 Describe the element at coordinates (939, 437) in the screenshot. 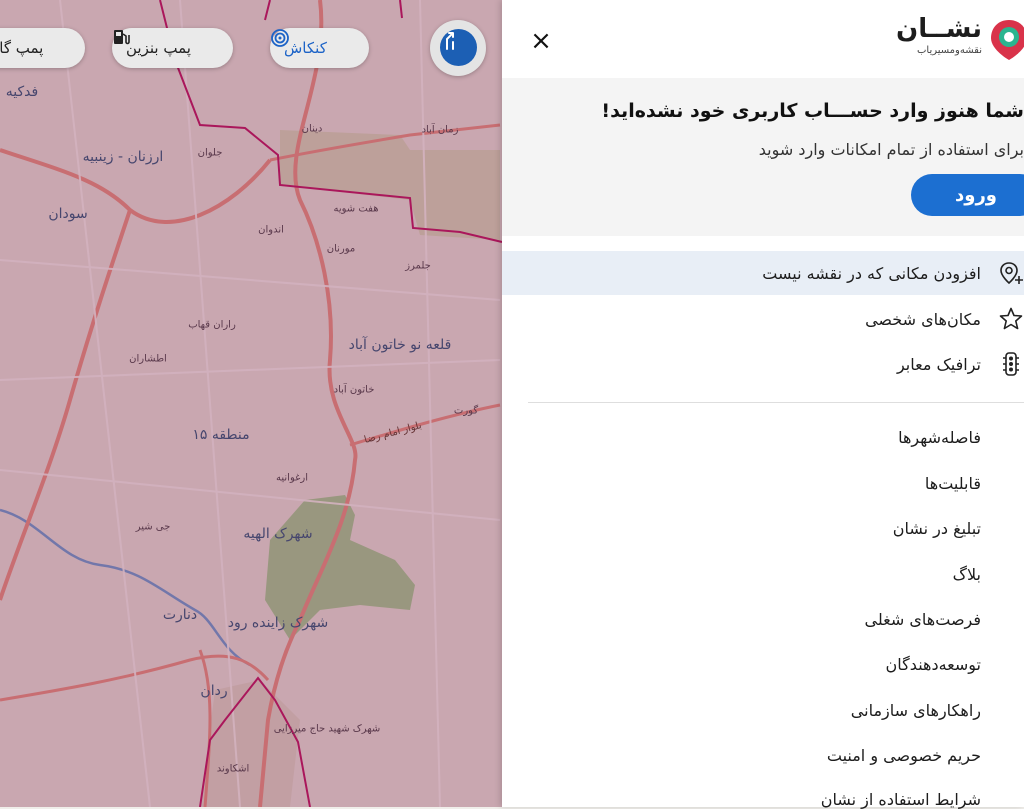

I see `link-city-distances: فاصله‌شهرها` at that location.